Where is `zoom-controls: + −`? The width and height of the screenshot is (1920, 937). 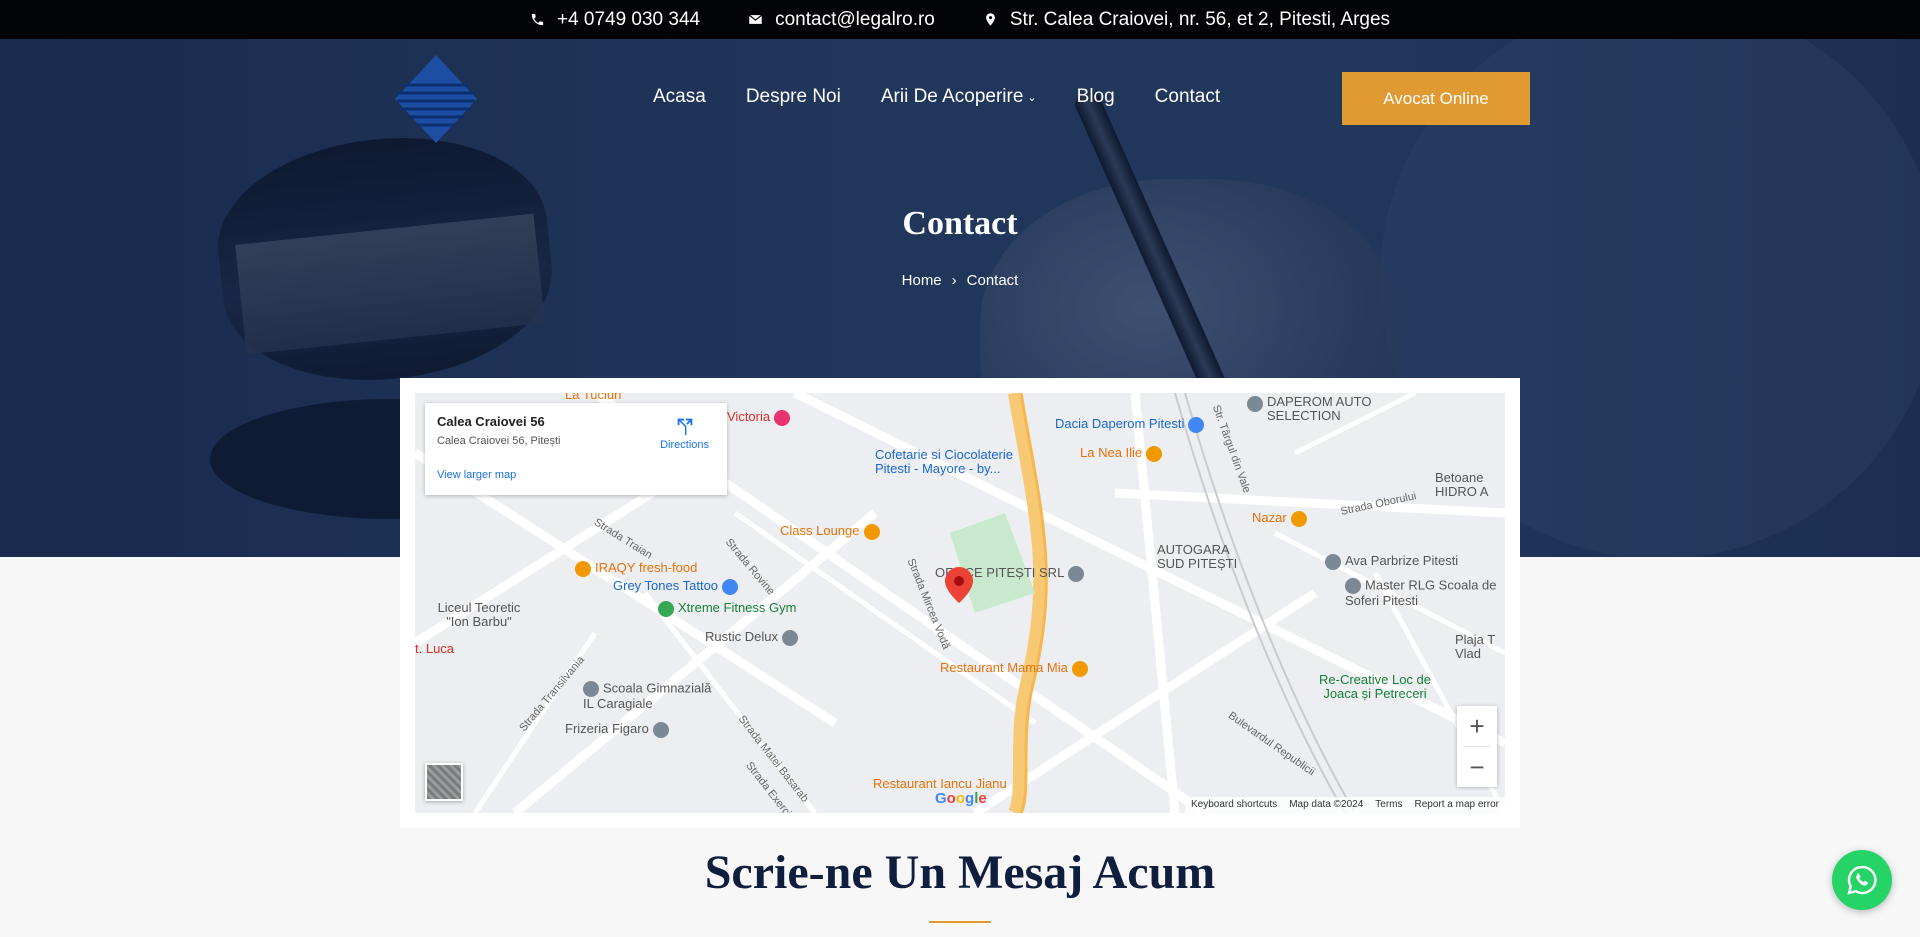 zoom-controls: + − is located at coordinates (1477, 746).